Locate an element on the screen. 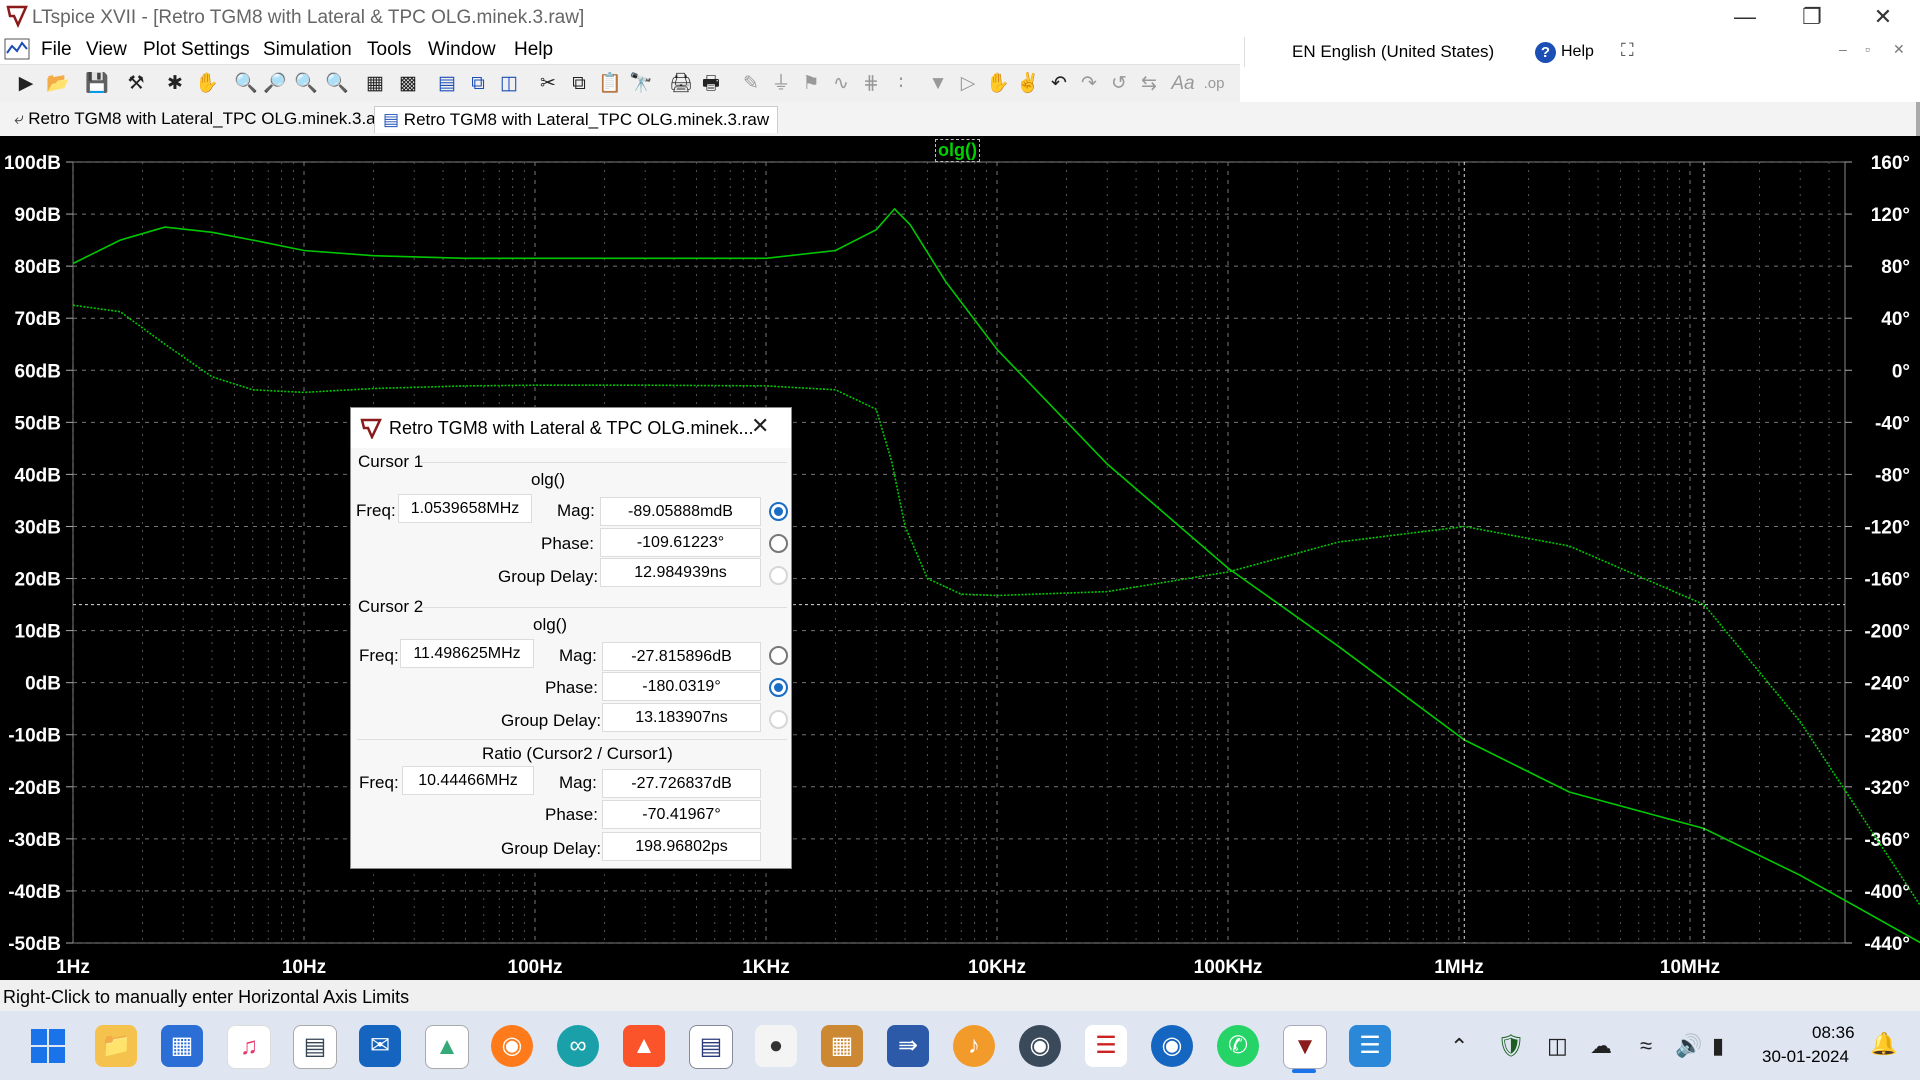  spice-directive-icon: .op is located at coordinates (1214, 84).